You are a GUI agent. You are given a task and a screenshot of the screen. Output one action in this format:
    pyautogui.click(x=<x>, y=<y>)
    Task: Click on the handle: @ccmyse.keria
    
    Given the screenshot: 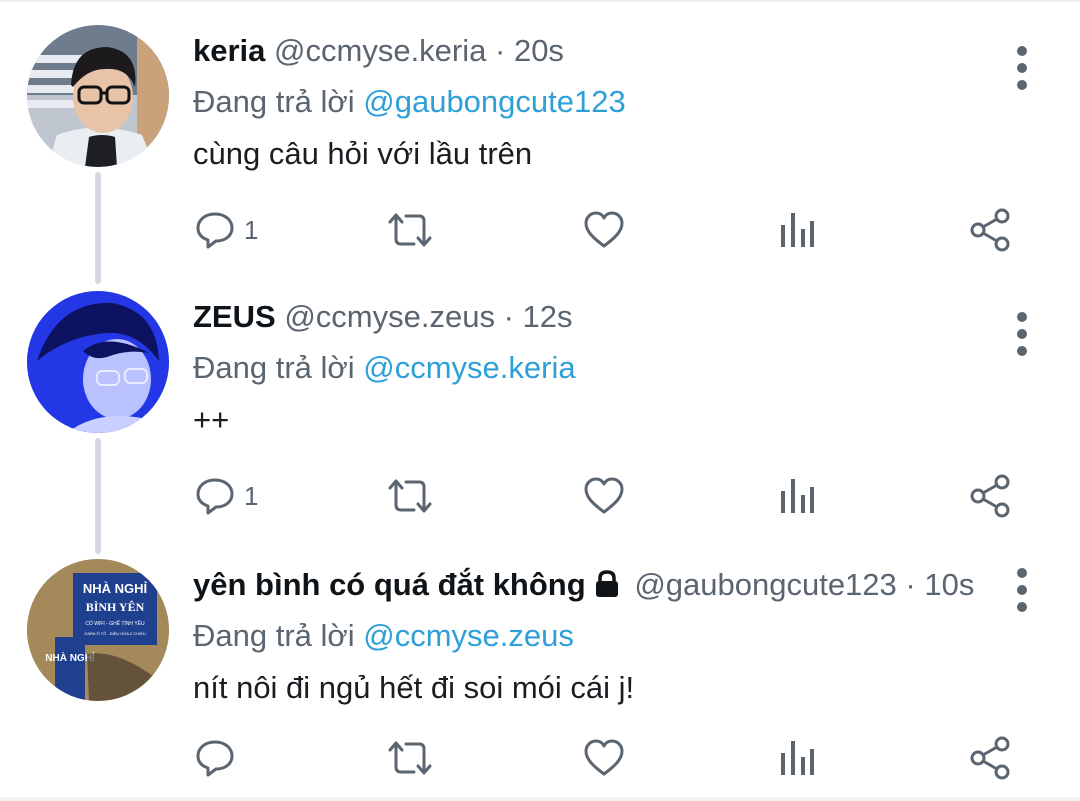 What is the action you would take?
    pyautogui.click(x=380, y=50)
    